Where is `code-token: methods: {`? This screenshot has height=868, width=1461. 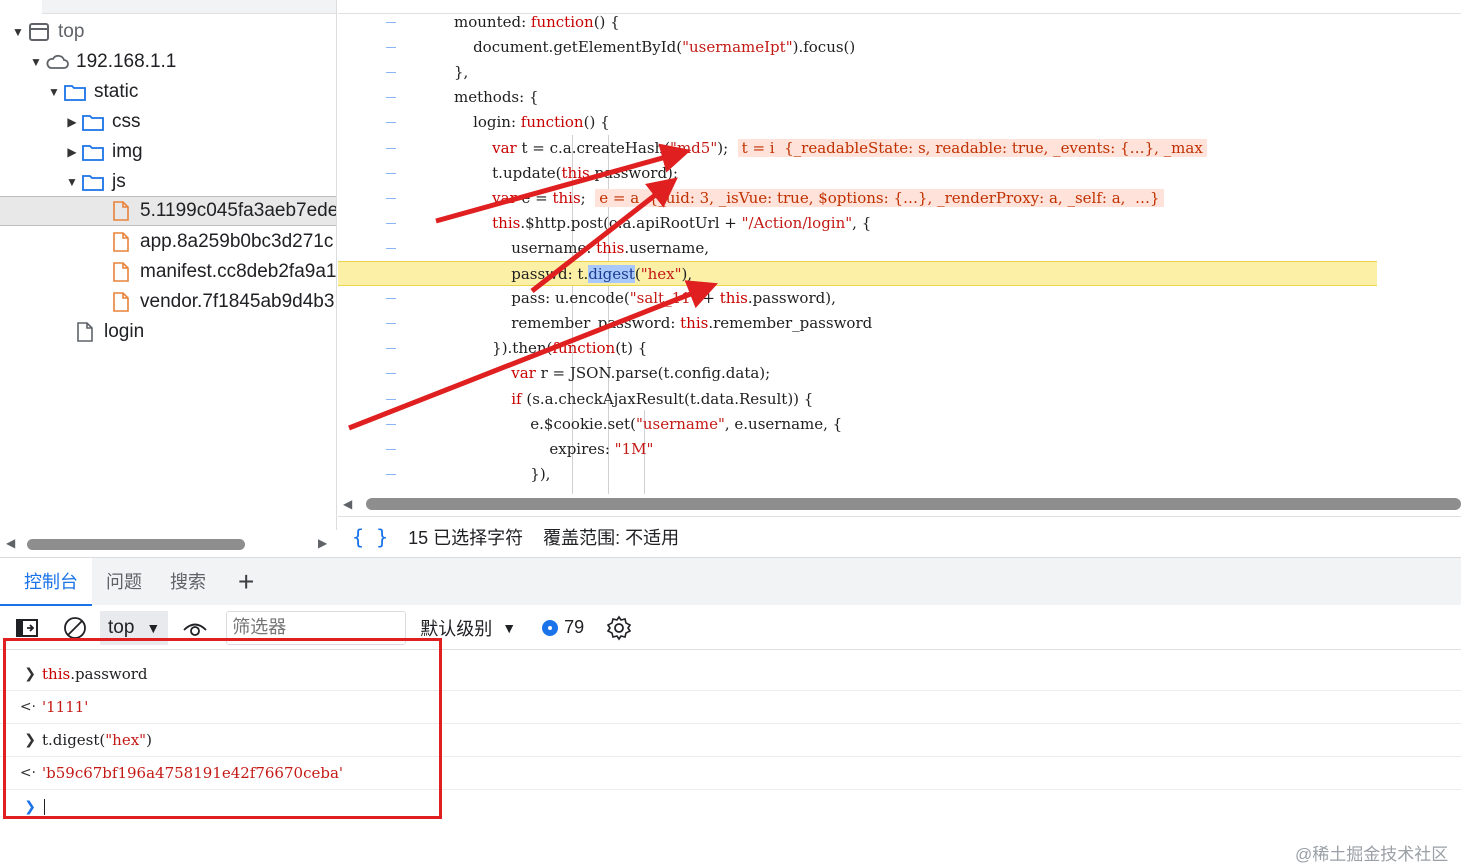
code-token: methods: { is located at coordinates (496, 97).